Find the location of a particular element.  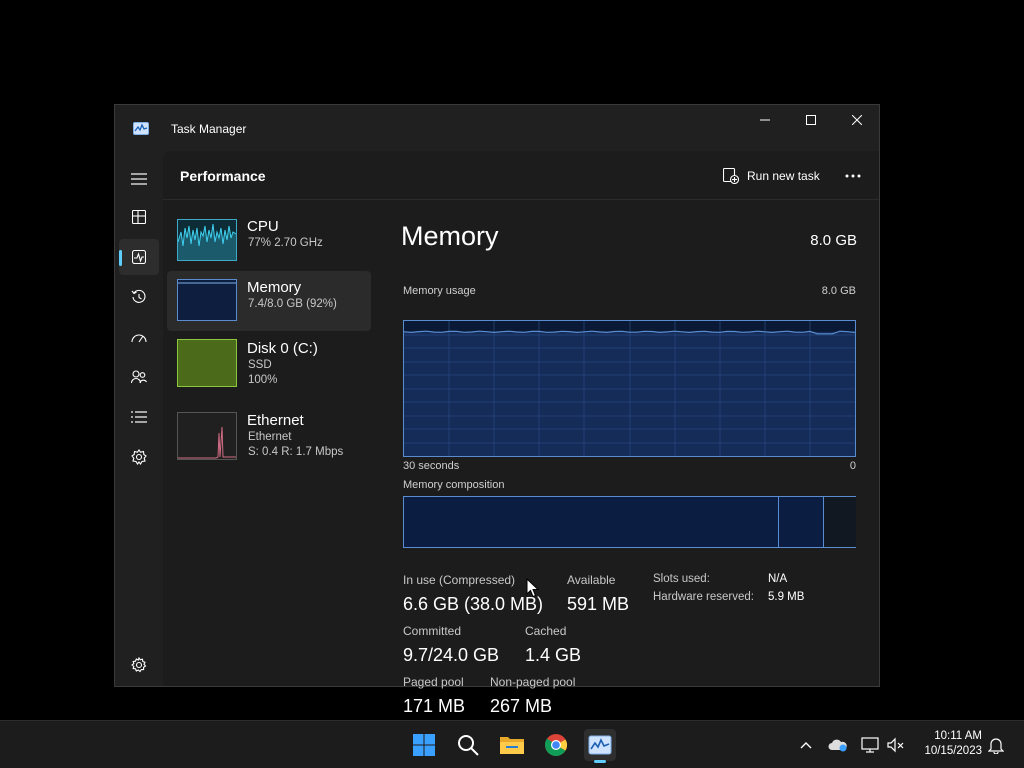

memory-usage-label: Memory usage is located at coordinates (439, 291).